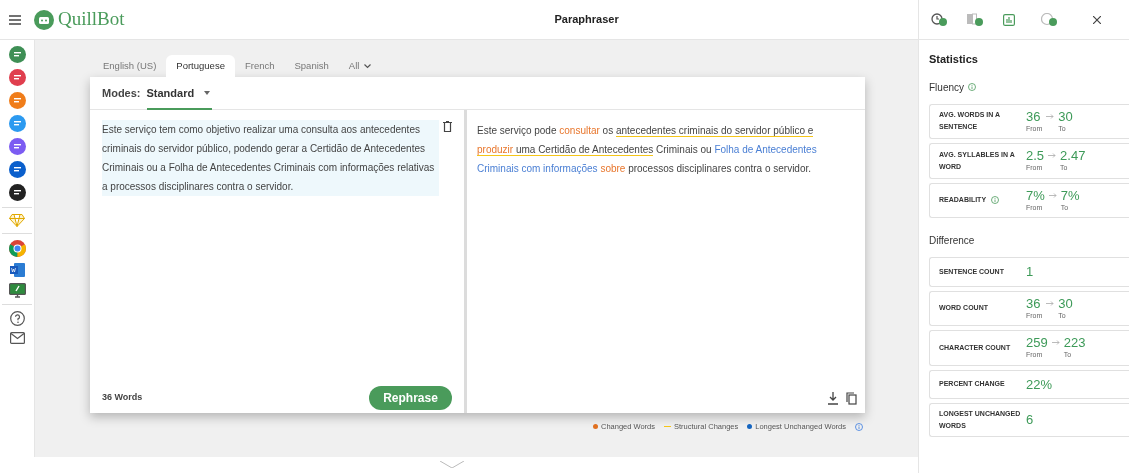  What do you see at coordinates (859, 426) in the screenshot?
I see `info-icon` at bounding box center [859, 426].